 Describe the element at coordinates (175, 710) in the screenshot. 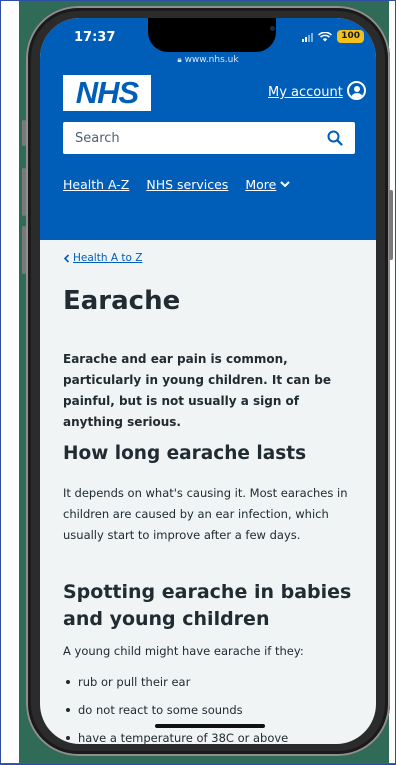

I see `list-item: do not react to some sounds` at that location.